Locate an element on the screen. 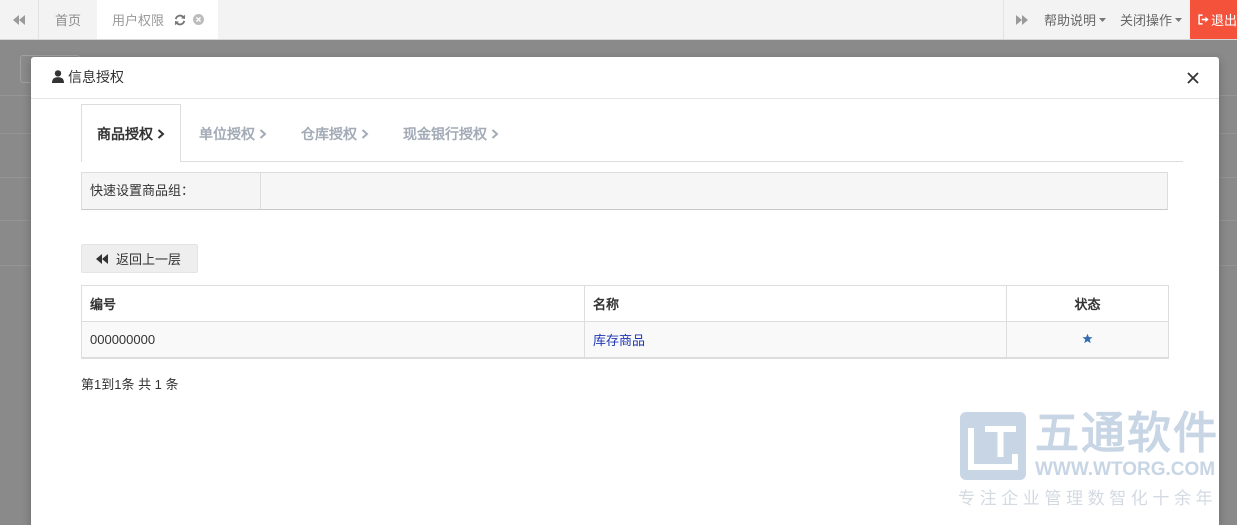  refresh-icon is located at coordinates (180, 20).